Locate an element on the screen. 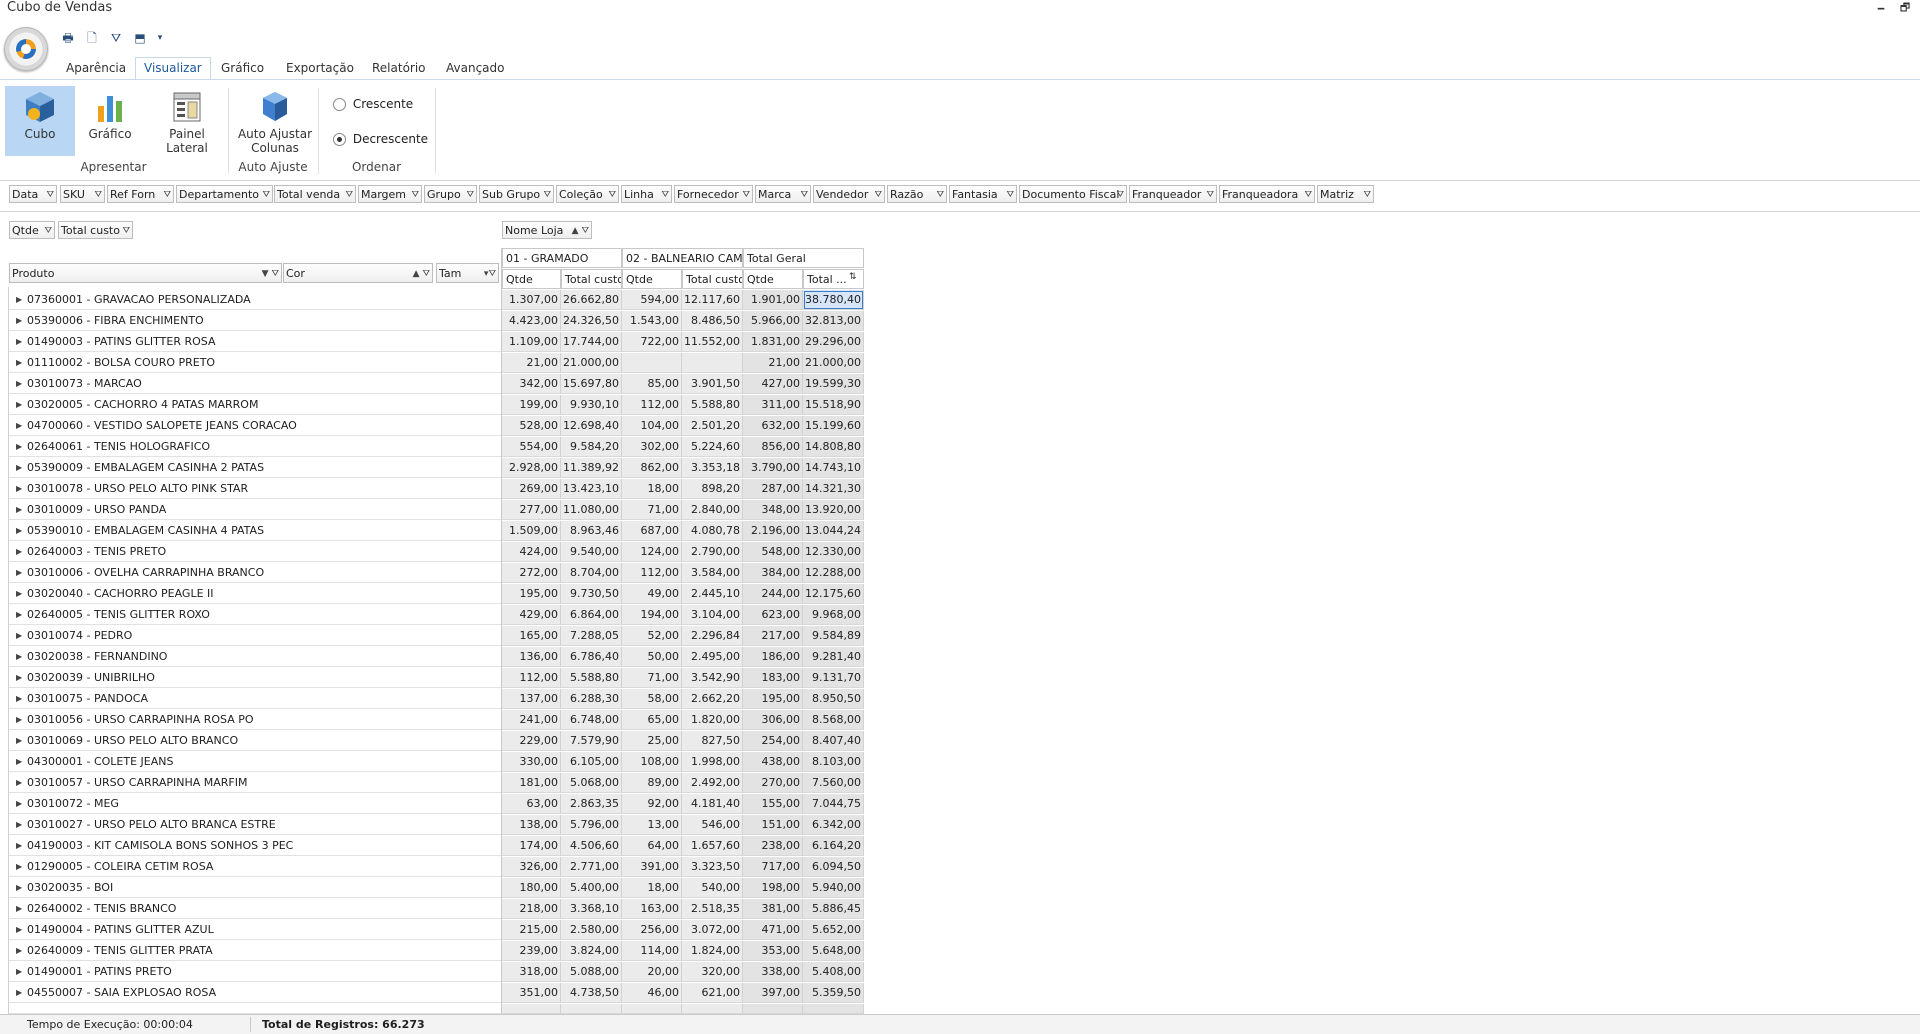 This screenshot has width=1920, height=1034. column-group-header: 01 - GRAMADO is located at coordinates (562, 258).